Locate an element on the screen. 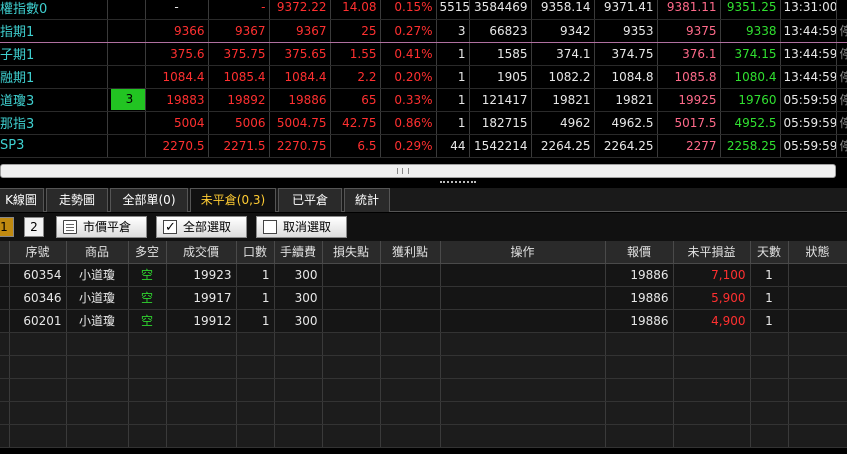 The width and height of the screenshot is (847, 454). column-header: 手續費 is located at coordinates (298, 252).